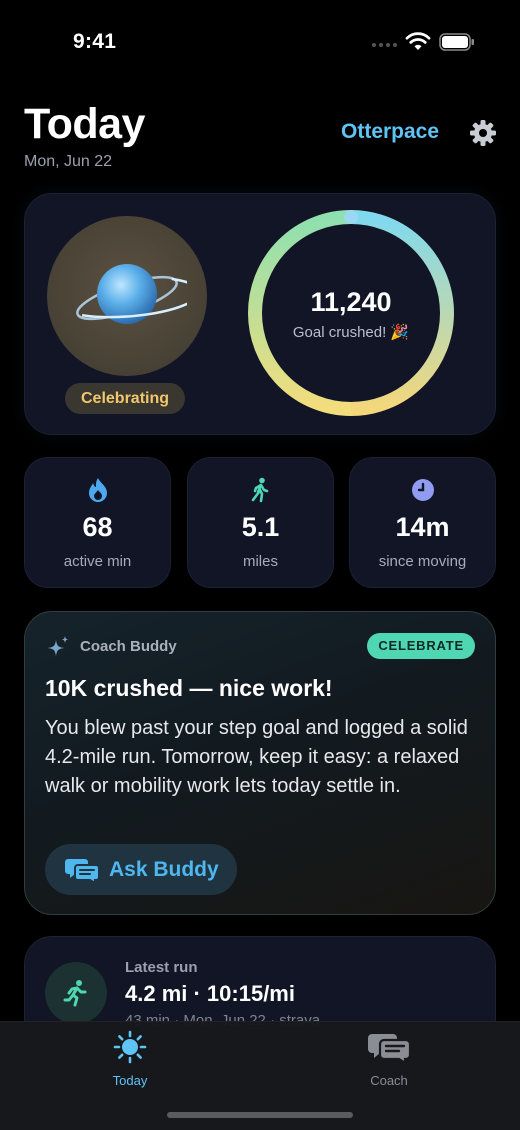 This screenshot has width=520, height=1130. I want to click on ask-buddy-label: Ask Buddy, so click(164, 869).